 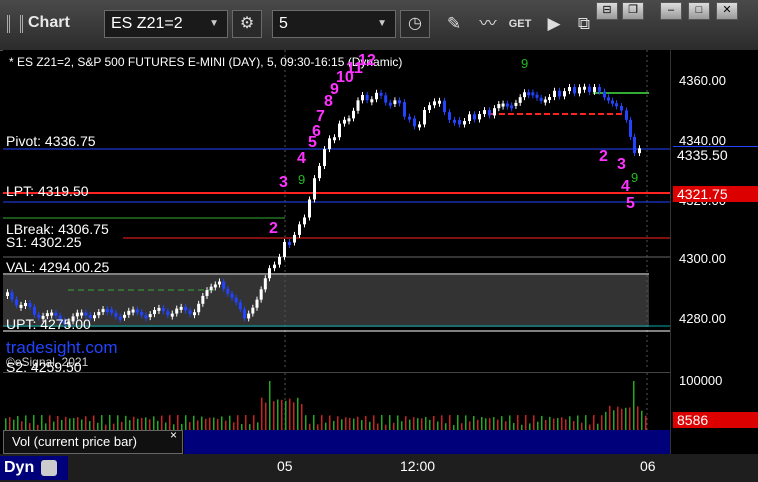 What do you see at coordinates (301, 158) in the screenshot?
I see `setup-number: 4` at bounding box center [301, 158].